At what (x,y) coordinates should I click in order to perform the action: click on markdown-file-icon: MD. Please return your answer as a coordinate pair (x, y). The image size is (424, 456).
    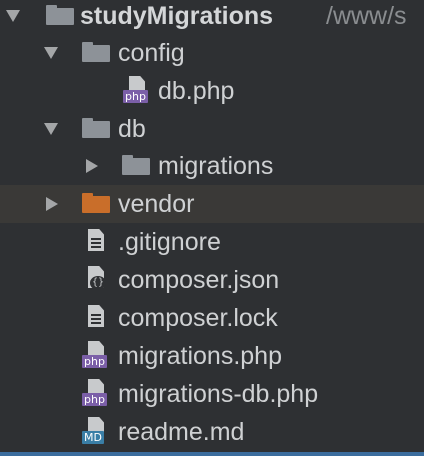
    Looking at the image, I should click on (94, 430).